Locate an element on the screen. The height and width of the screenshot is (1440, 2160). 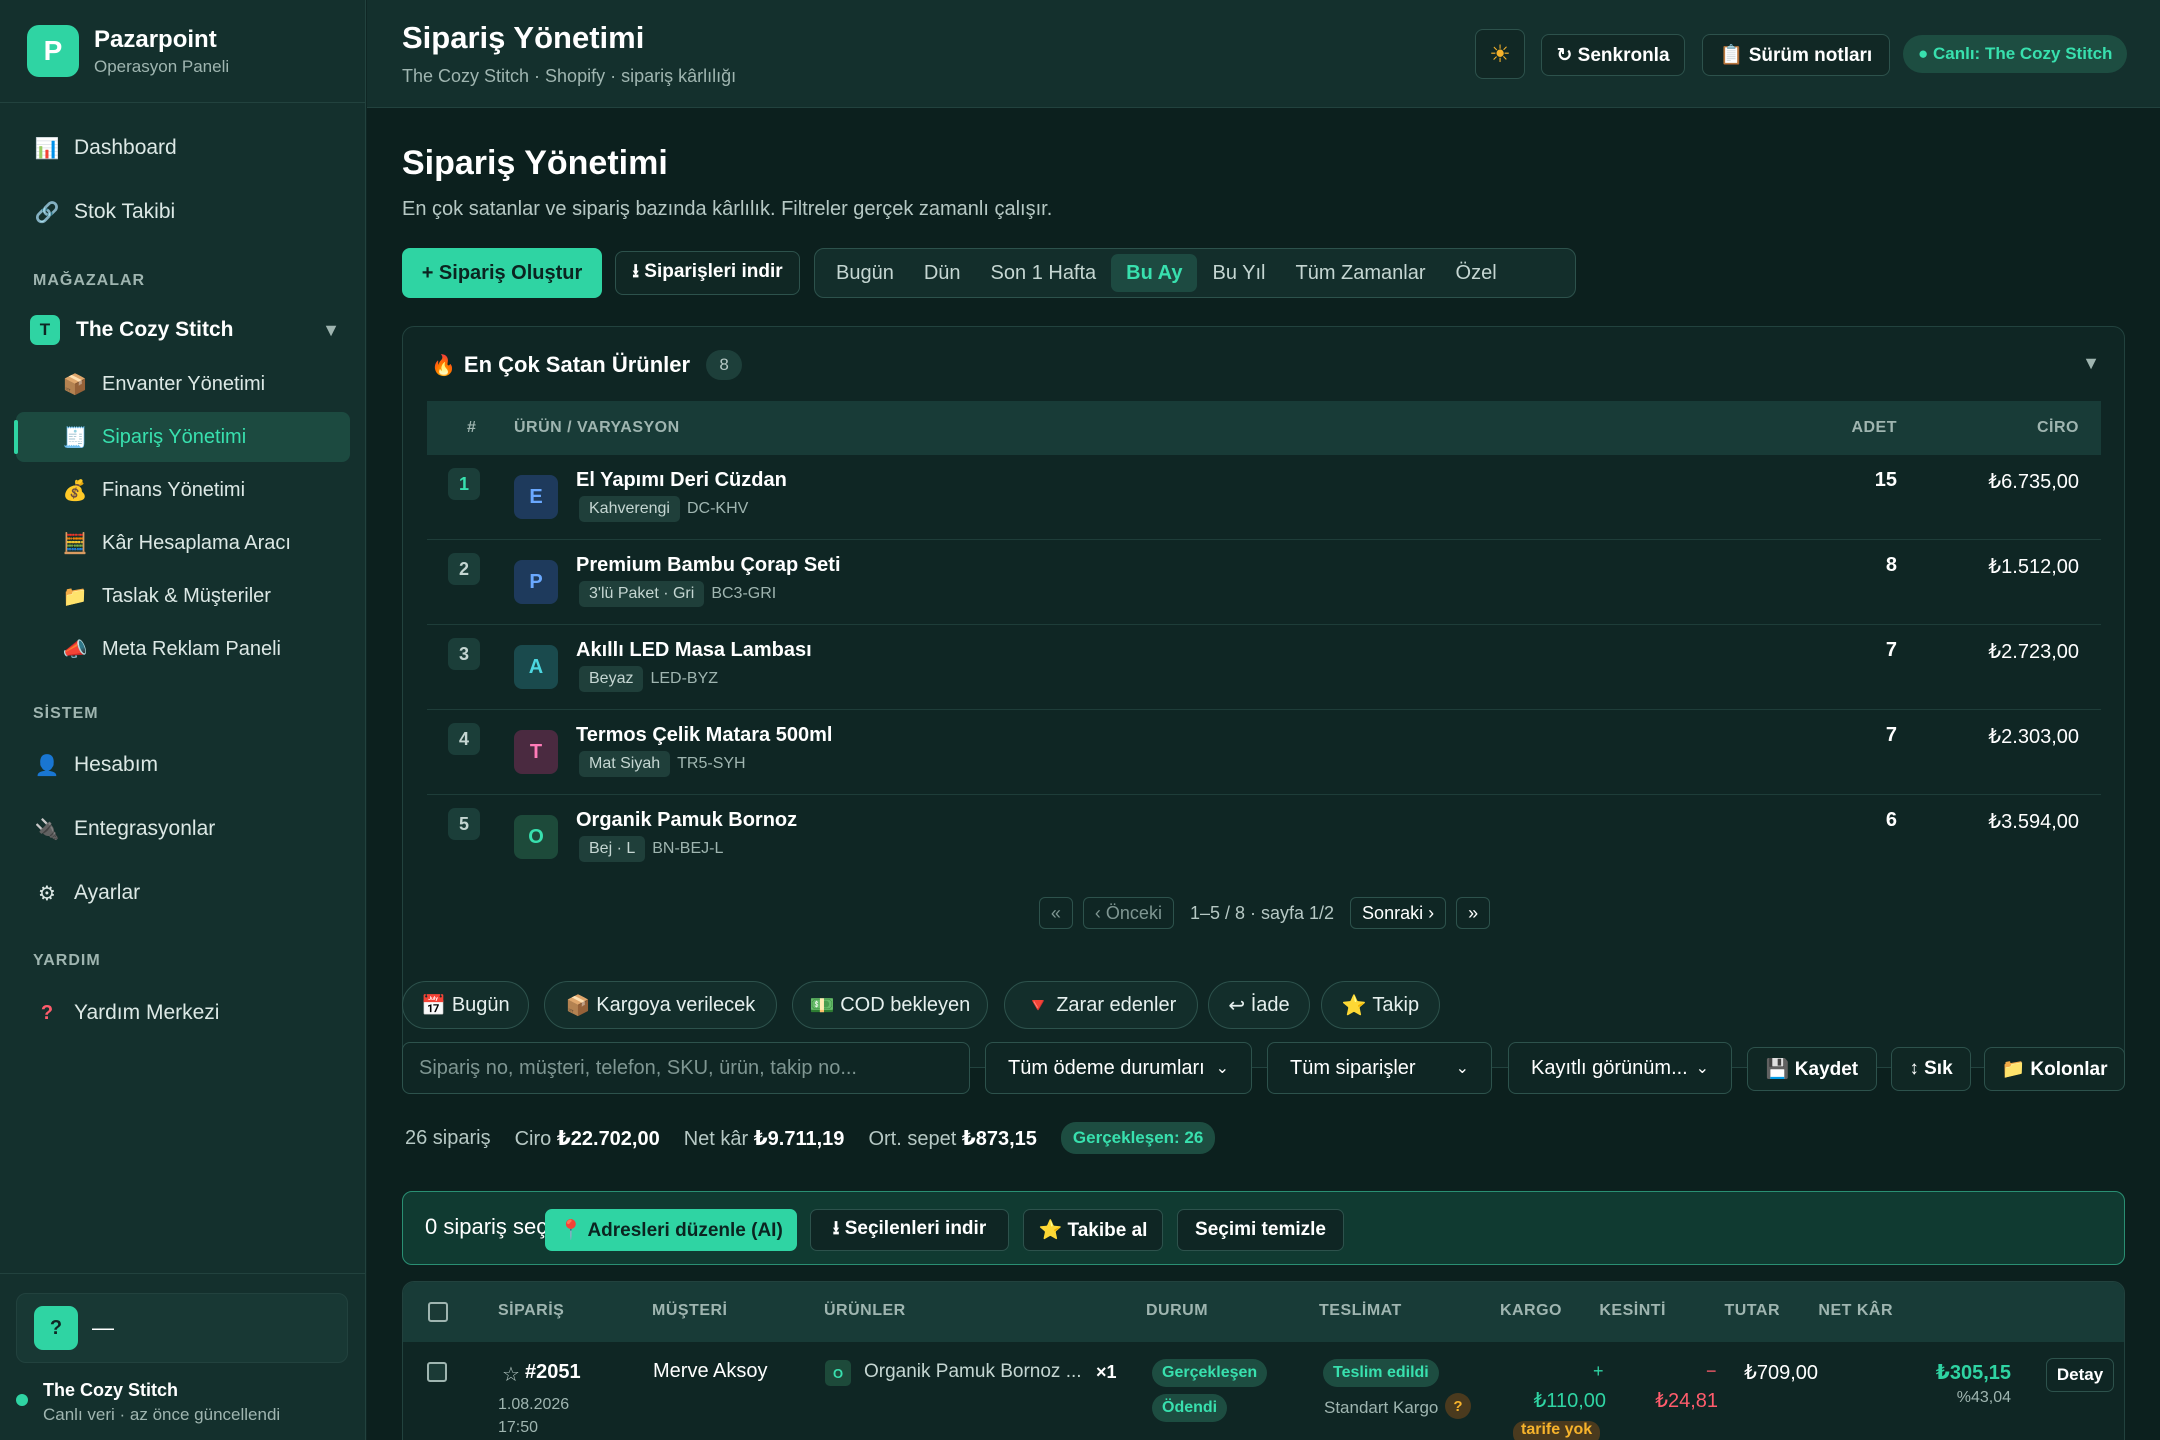
density-button: ↕ Sık is located at coordinates (1931, 1069).